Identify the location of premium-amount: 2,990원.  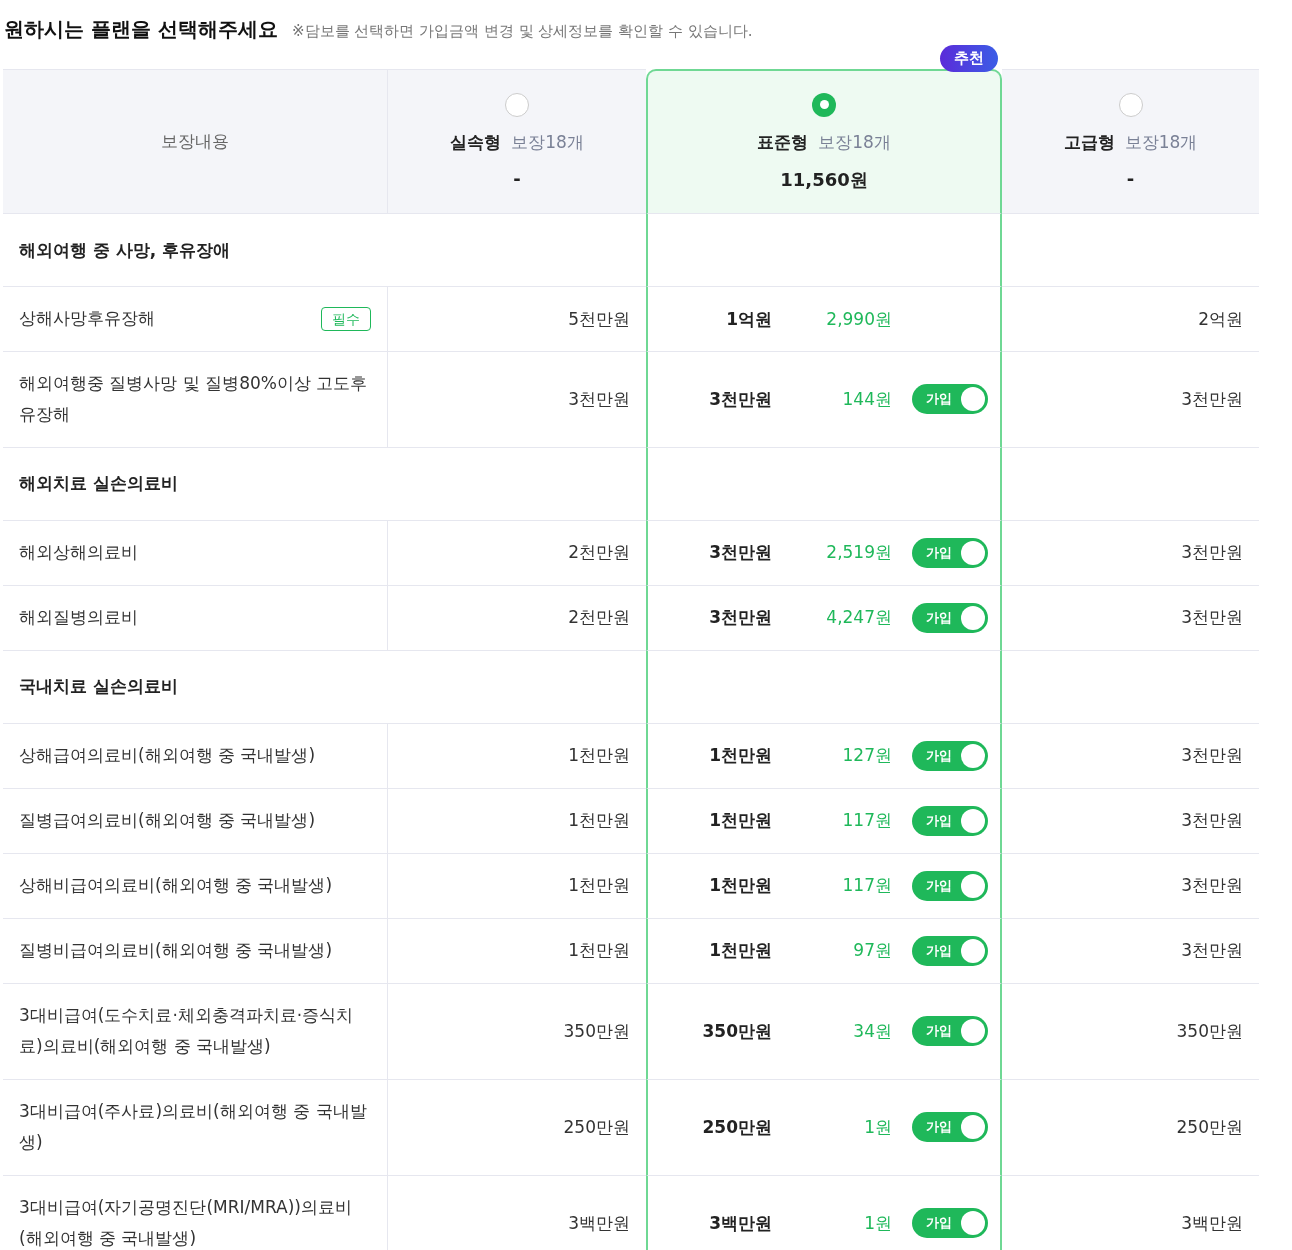
(858, 319).